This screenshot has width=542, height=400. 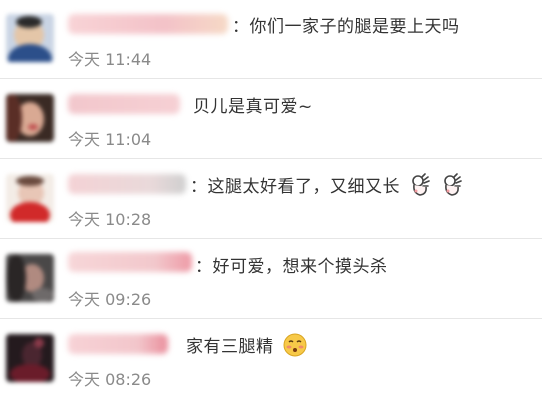 I want to click on comment-text: 贝儿是真可爱~, so click(x=253, y=104).